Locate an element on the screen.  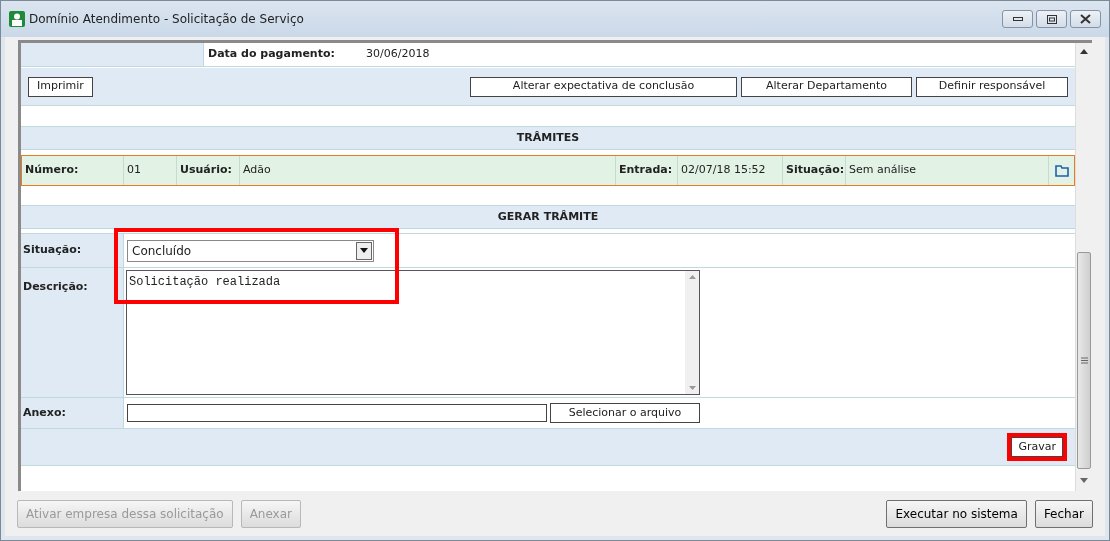
field-value: 30/06/2018 is located at coordinates (398, 54).